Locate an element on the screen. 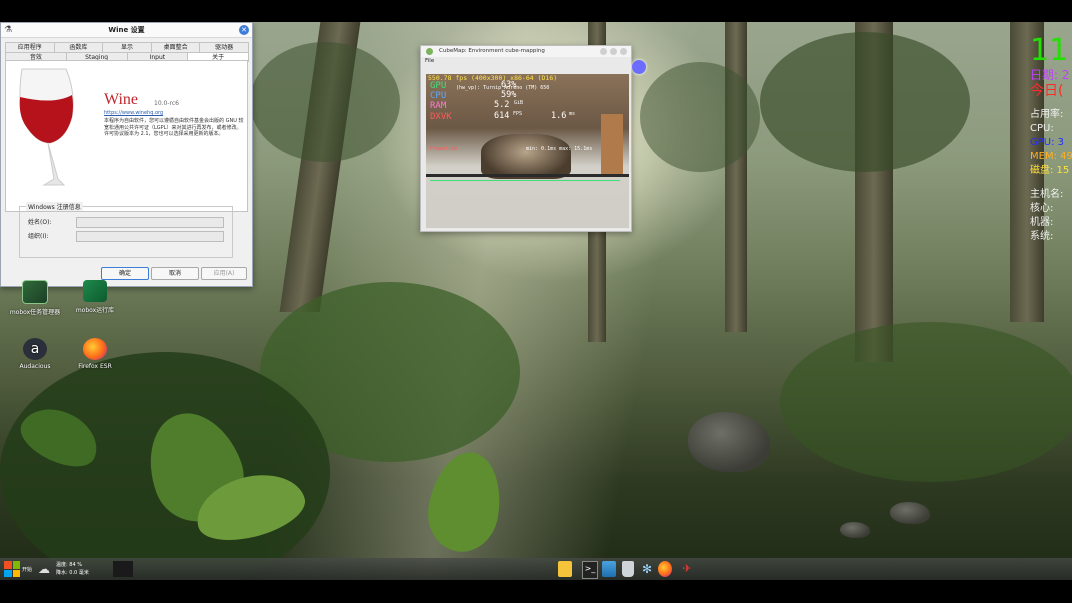 This screenshot has height=603, width=1072. image-viewer-icon is located at coordinates (609, 569).